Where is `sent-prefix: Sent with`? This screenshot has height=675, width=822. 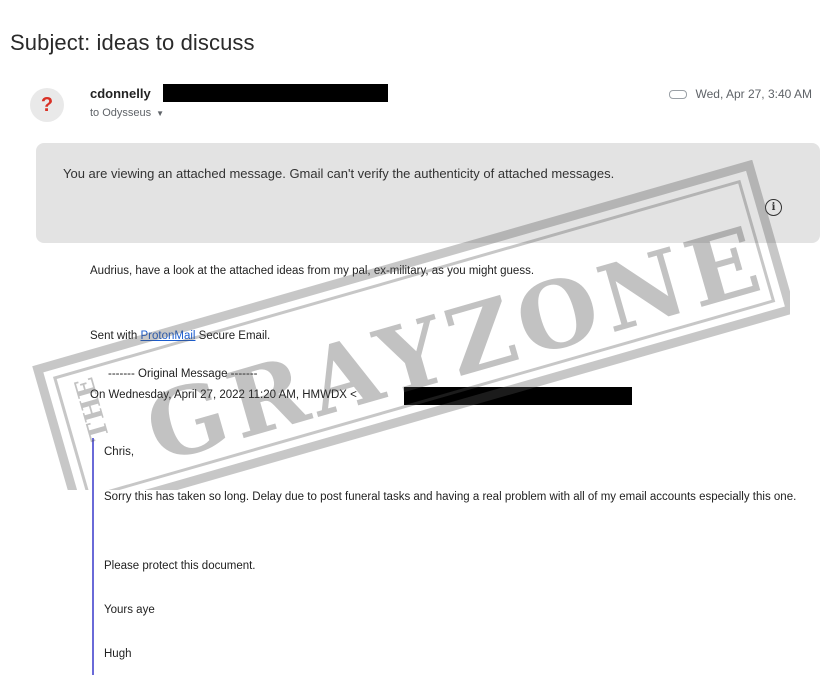 sent-prefix: Sent with is located at coordinates (115, 336).